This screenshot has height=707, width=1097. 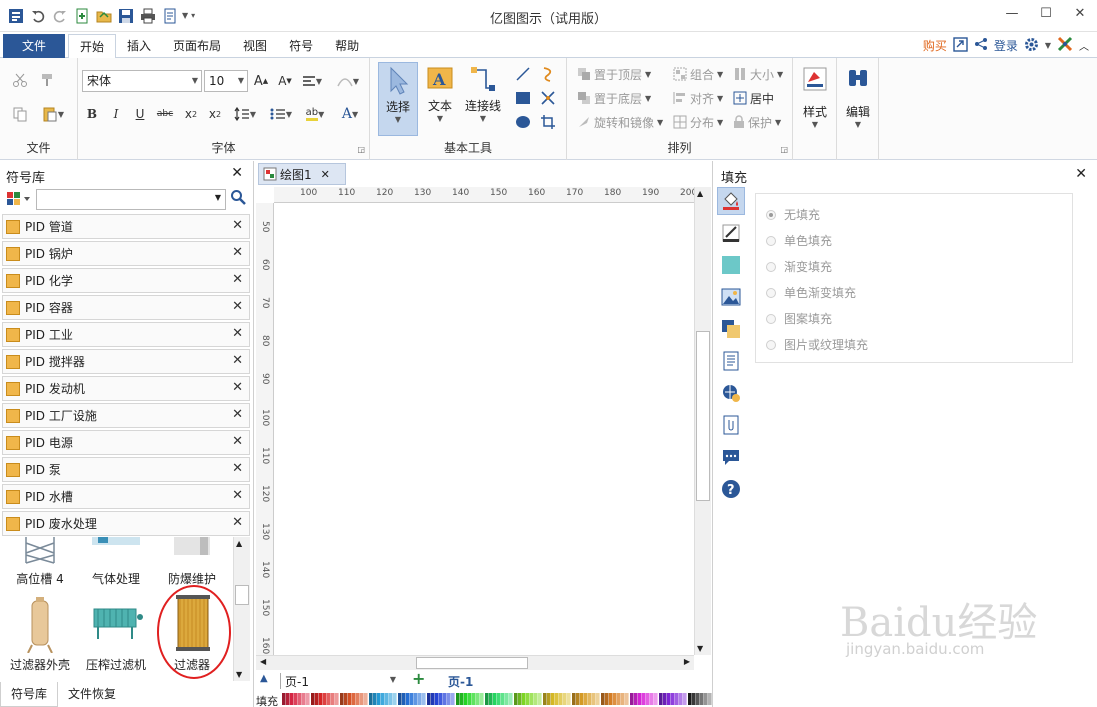 What do you see at coordinates (126, 523) in the screenshot?
I see `list-item: PID 废水处理 ✕` at bounding box center [126, 523].